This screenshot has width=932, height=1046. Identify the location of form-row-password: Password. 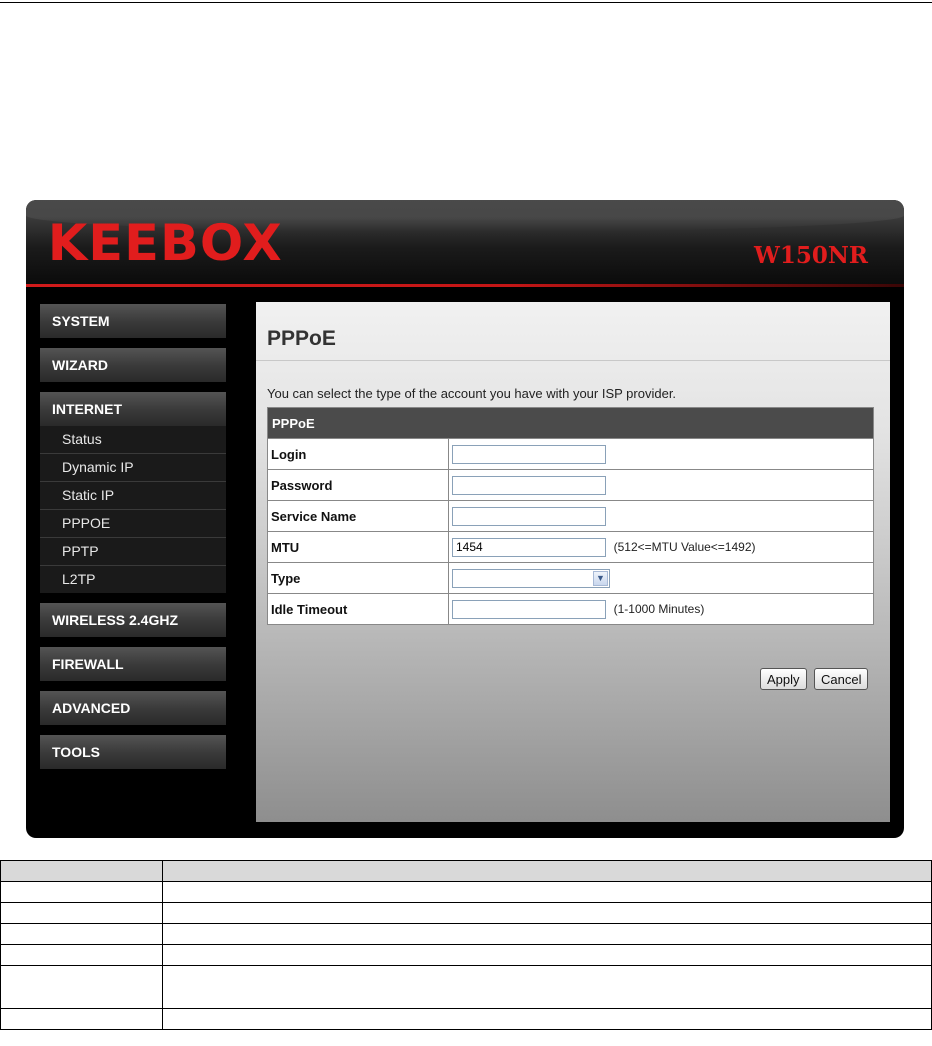
(570, 485).